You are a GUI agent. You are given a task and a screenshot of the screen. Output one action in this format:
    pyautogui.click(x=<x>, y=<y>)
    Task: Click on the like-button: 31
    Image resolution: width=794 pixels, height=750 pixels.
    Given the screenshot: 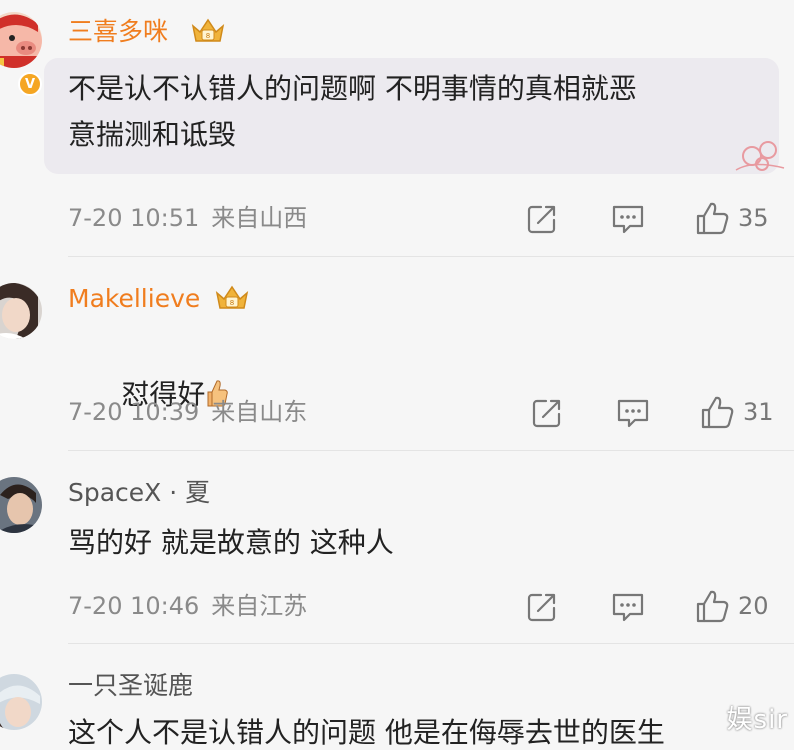 What is the action you would take?
    pyautogui.click(x=736, y=412)
    